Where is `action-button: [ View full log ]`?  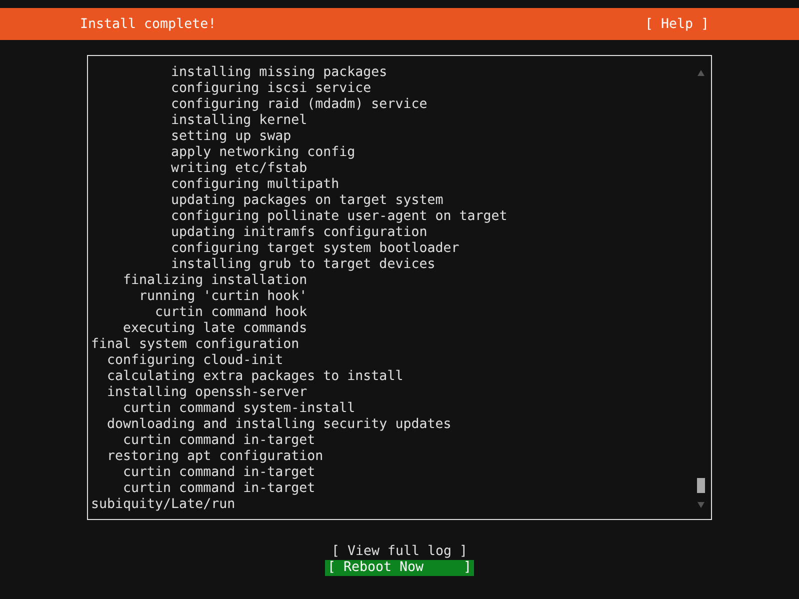 action-button: [ View full log ] is located at coordinates (399, 552).